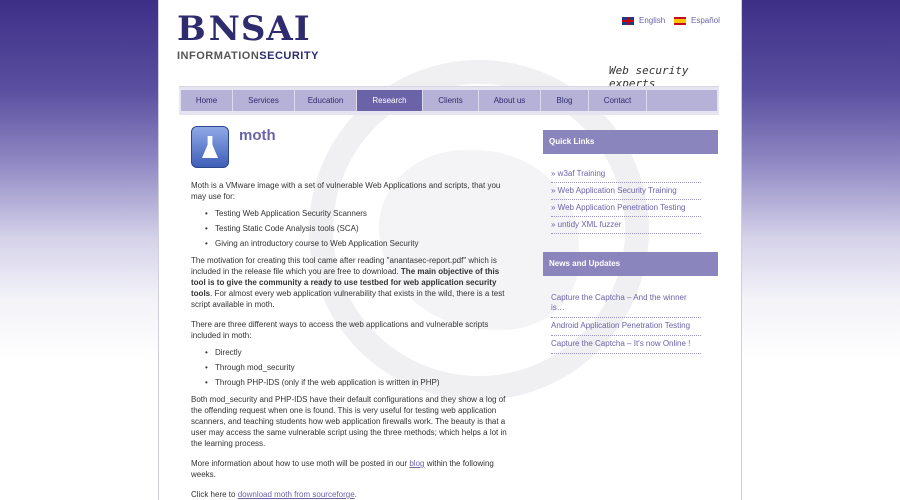 The image size is (900, 500). I want to click on news-item-captcha-online: Capture the Captcha – It's now Online !, so click(626, 345).